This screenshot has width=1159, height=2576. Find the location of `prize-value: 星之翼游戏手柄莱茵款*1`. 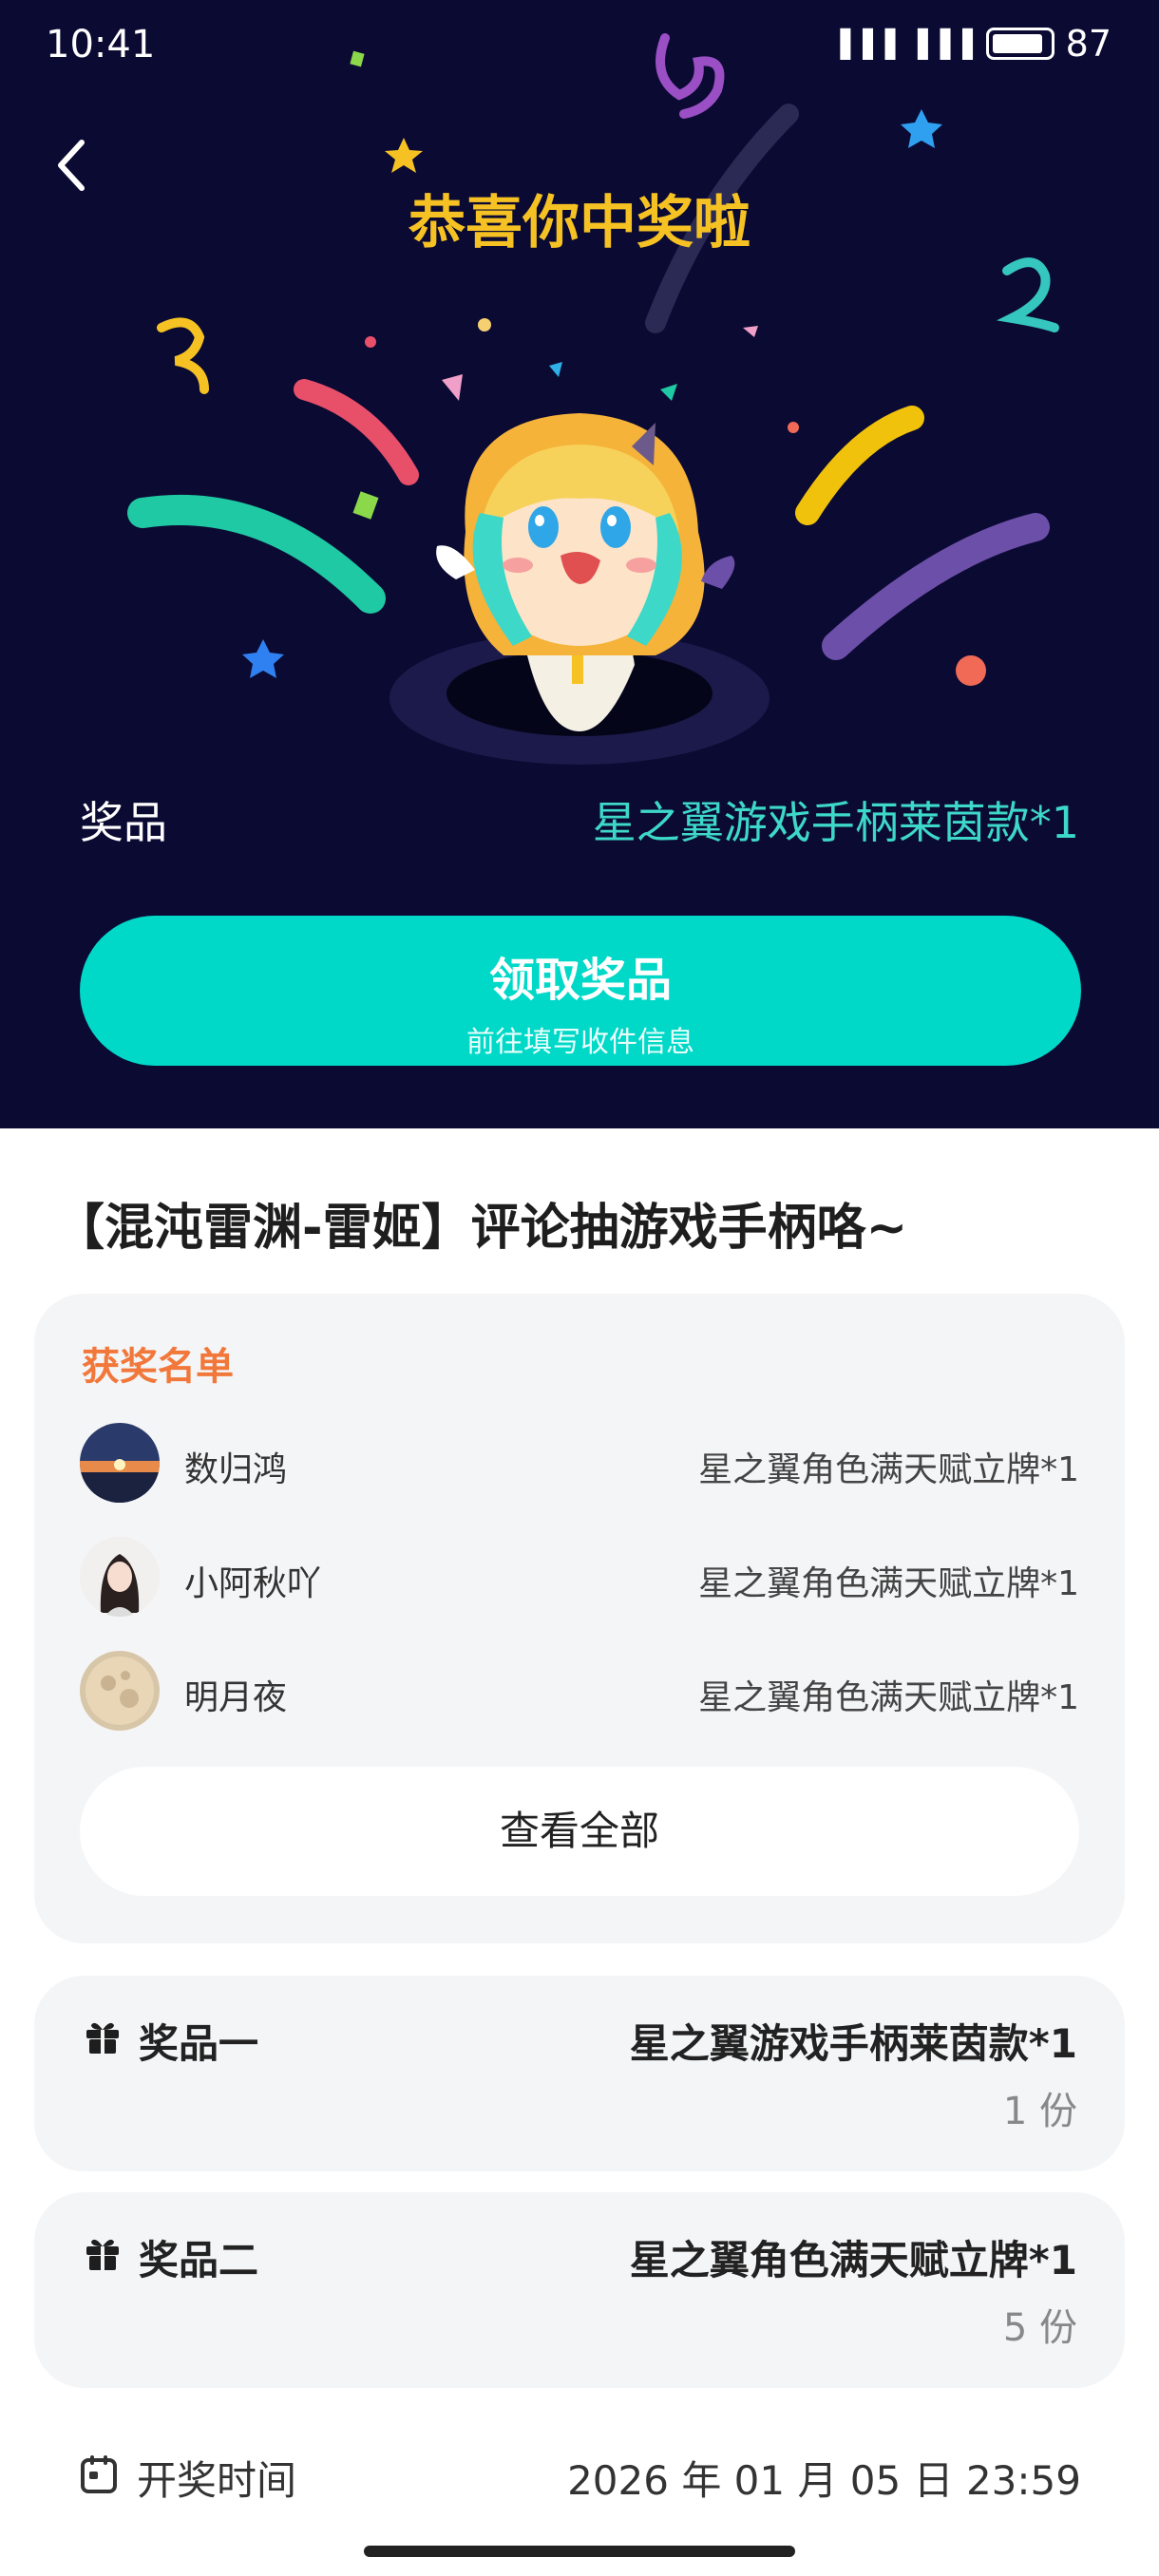

prize-value: 星之翼游戏手柄莱茵款*1 is located at coordinates (835, 822).